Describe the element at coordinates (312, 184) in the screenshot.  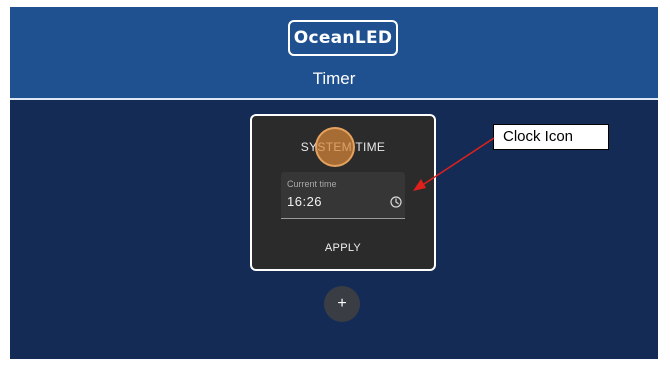
I see `current-time-label: Current time` at that location.